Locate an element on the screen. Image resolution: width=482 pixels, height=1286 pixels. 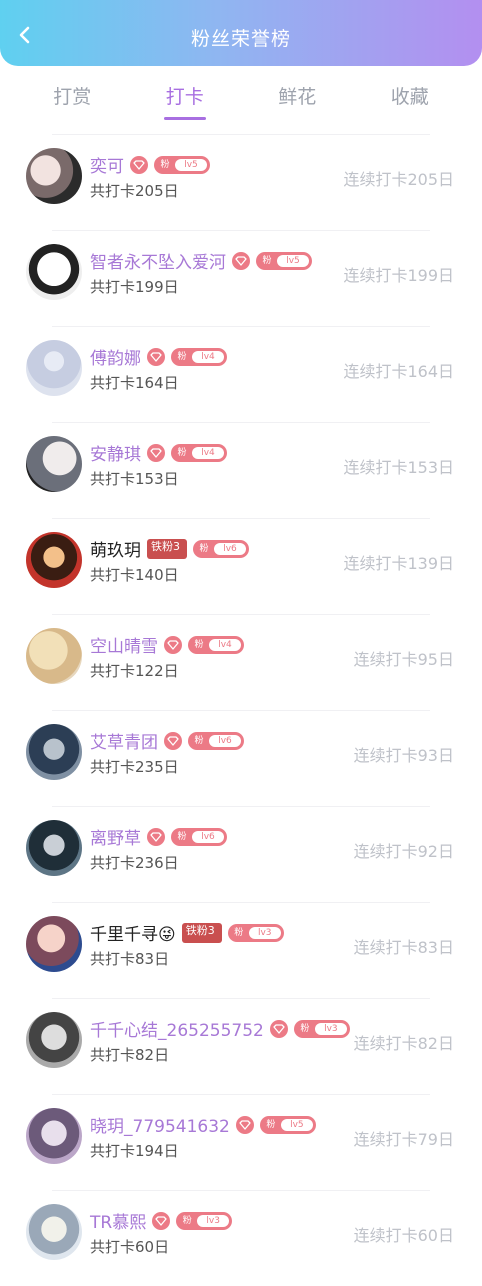
streak-checkin: 连续打卡83日 is located at coordinates (403, 947).